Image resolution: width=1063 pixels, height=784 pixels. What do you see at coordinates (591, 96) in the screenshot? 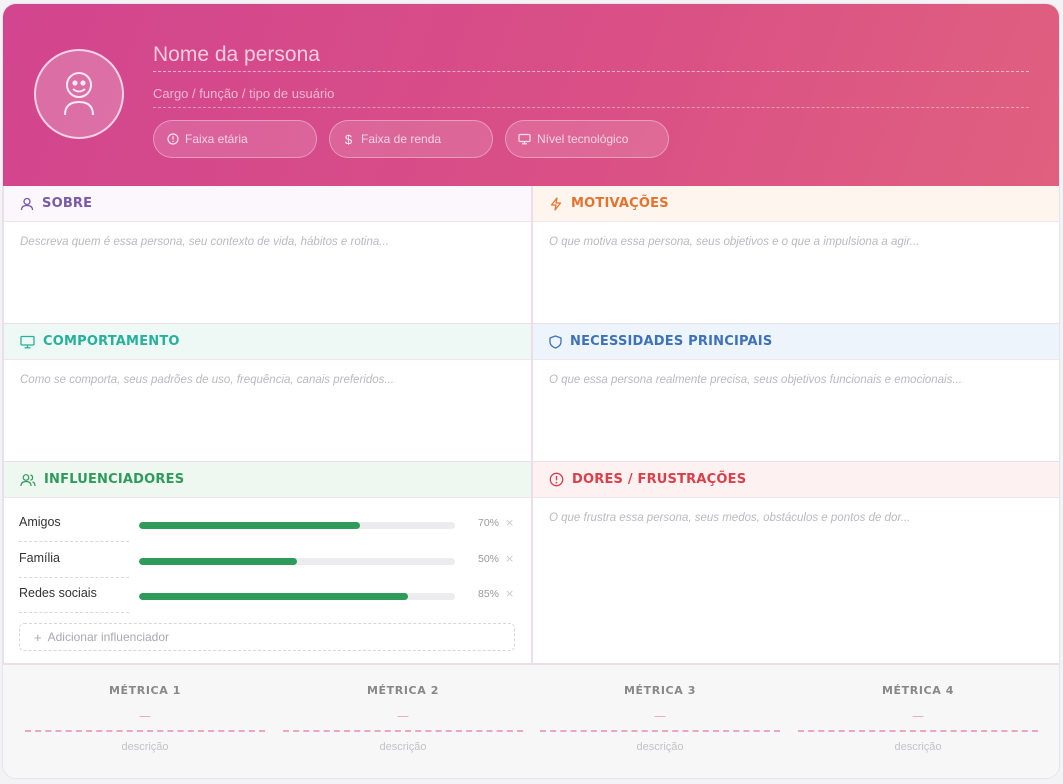
I see `persona-role-input: Cargo / função / tipo de usuário` at bounding box center [591, 96].